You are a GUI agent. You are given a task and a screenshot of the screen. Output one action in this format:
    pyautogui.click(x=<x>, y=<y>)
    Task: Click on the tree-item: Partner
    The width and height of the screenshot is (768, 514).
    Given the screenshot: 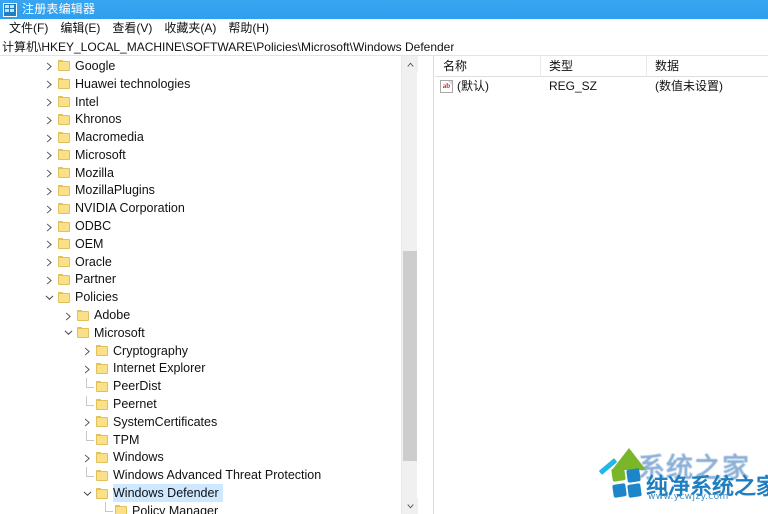 What is the action you would take?
    pyautogui.click(x=209, y=280)
    